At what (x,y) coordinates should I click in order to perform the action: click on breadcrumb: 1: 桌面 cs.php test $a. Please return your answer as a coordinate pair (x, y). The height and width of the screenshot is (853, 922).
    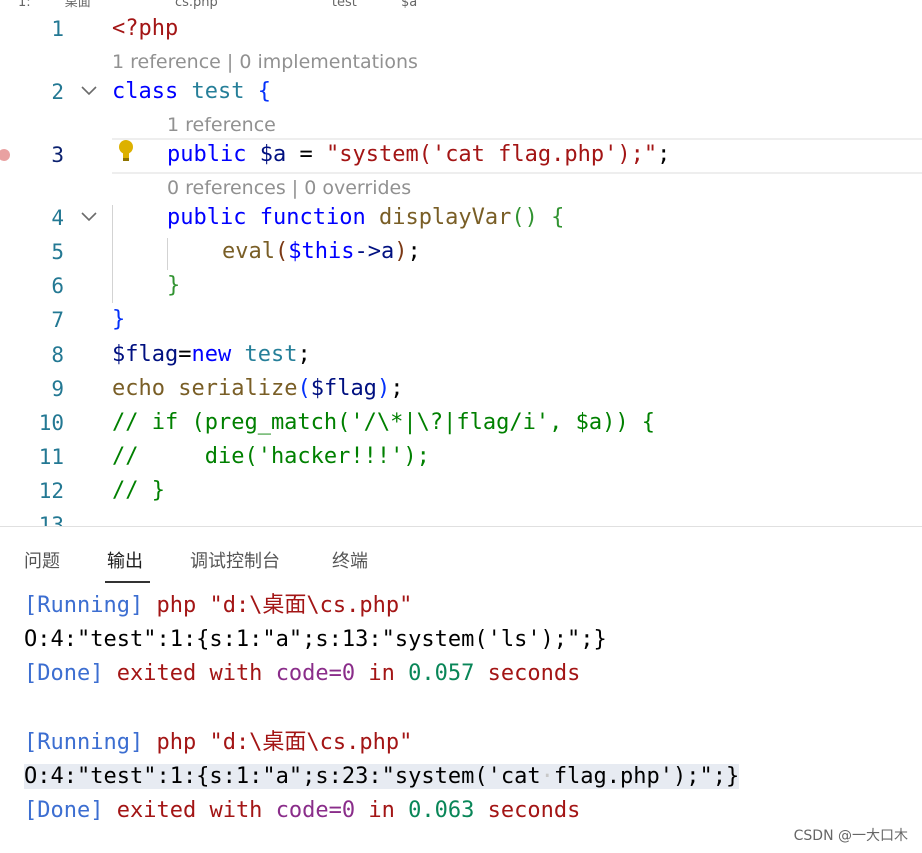
    Looking at the image, I should click on (217, 5).